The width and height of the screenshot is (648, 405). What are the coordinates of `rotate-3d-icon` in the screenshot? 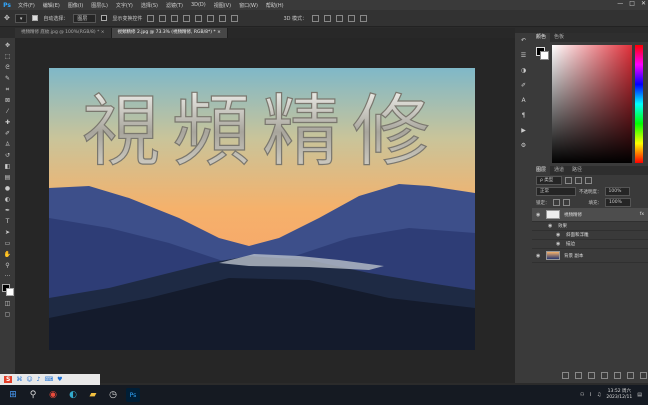 It's located at (316, 18).